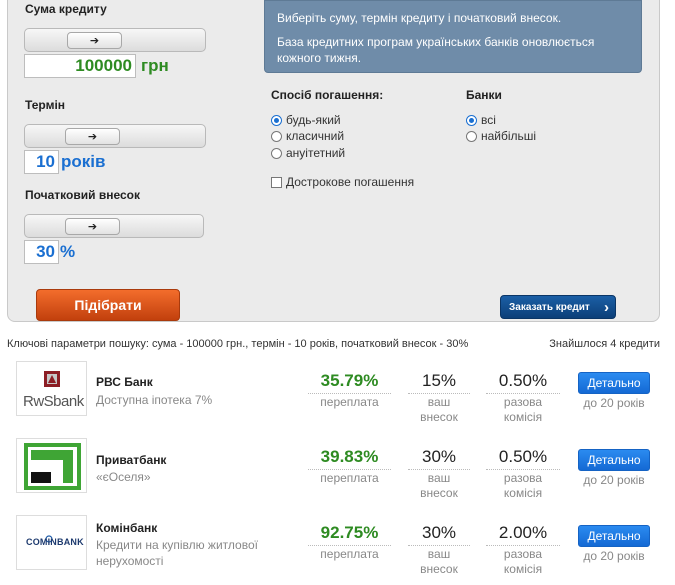 Image resolution: width=675 pixels, height=585 pixels. Describe the element at coordinates (509, 136) in the screenshot. I see `banks-option-label: найбільші` at that location.